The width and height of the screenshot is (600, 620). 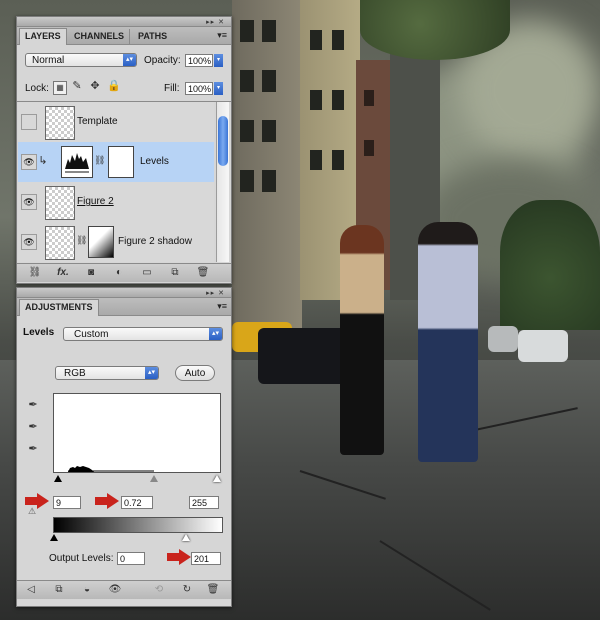 What do you see at coordinates (37, 88) in the screenshot?
I see `lock-label: Lock:` at bounding box center [37, 88].